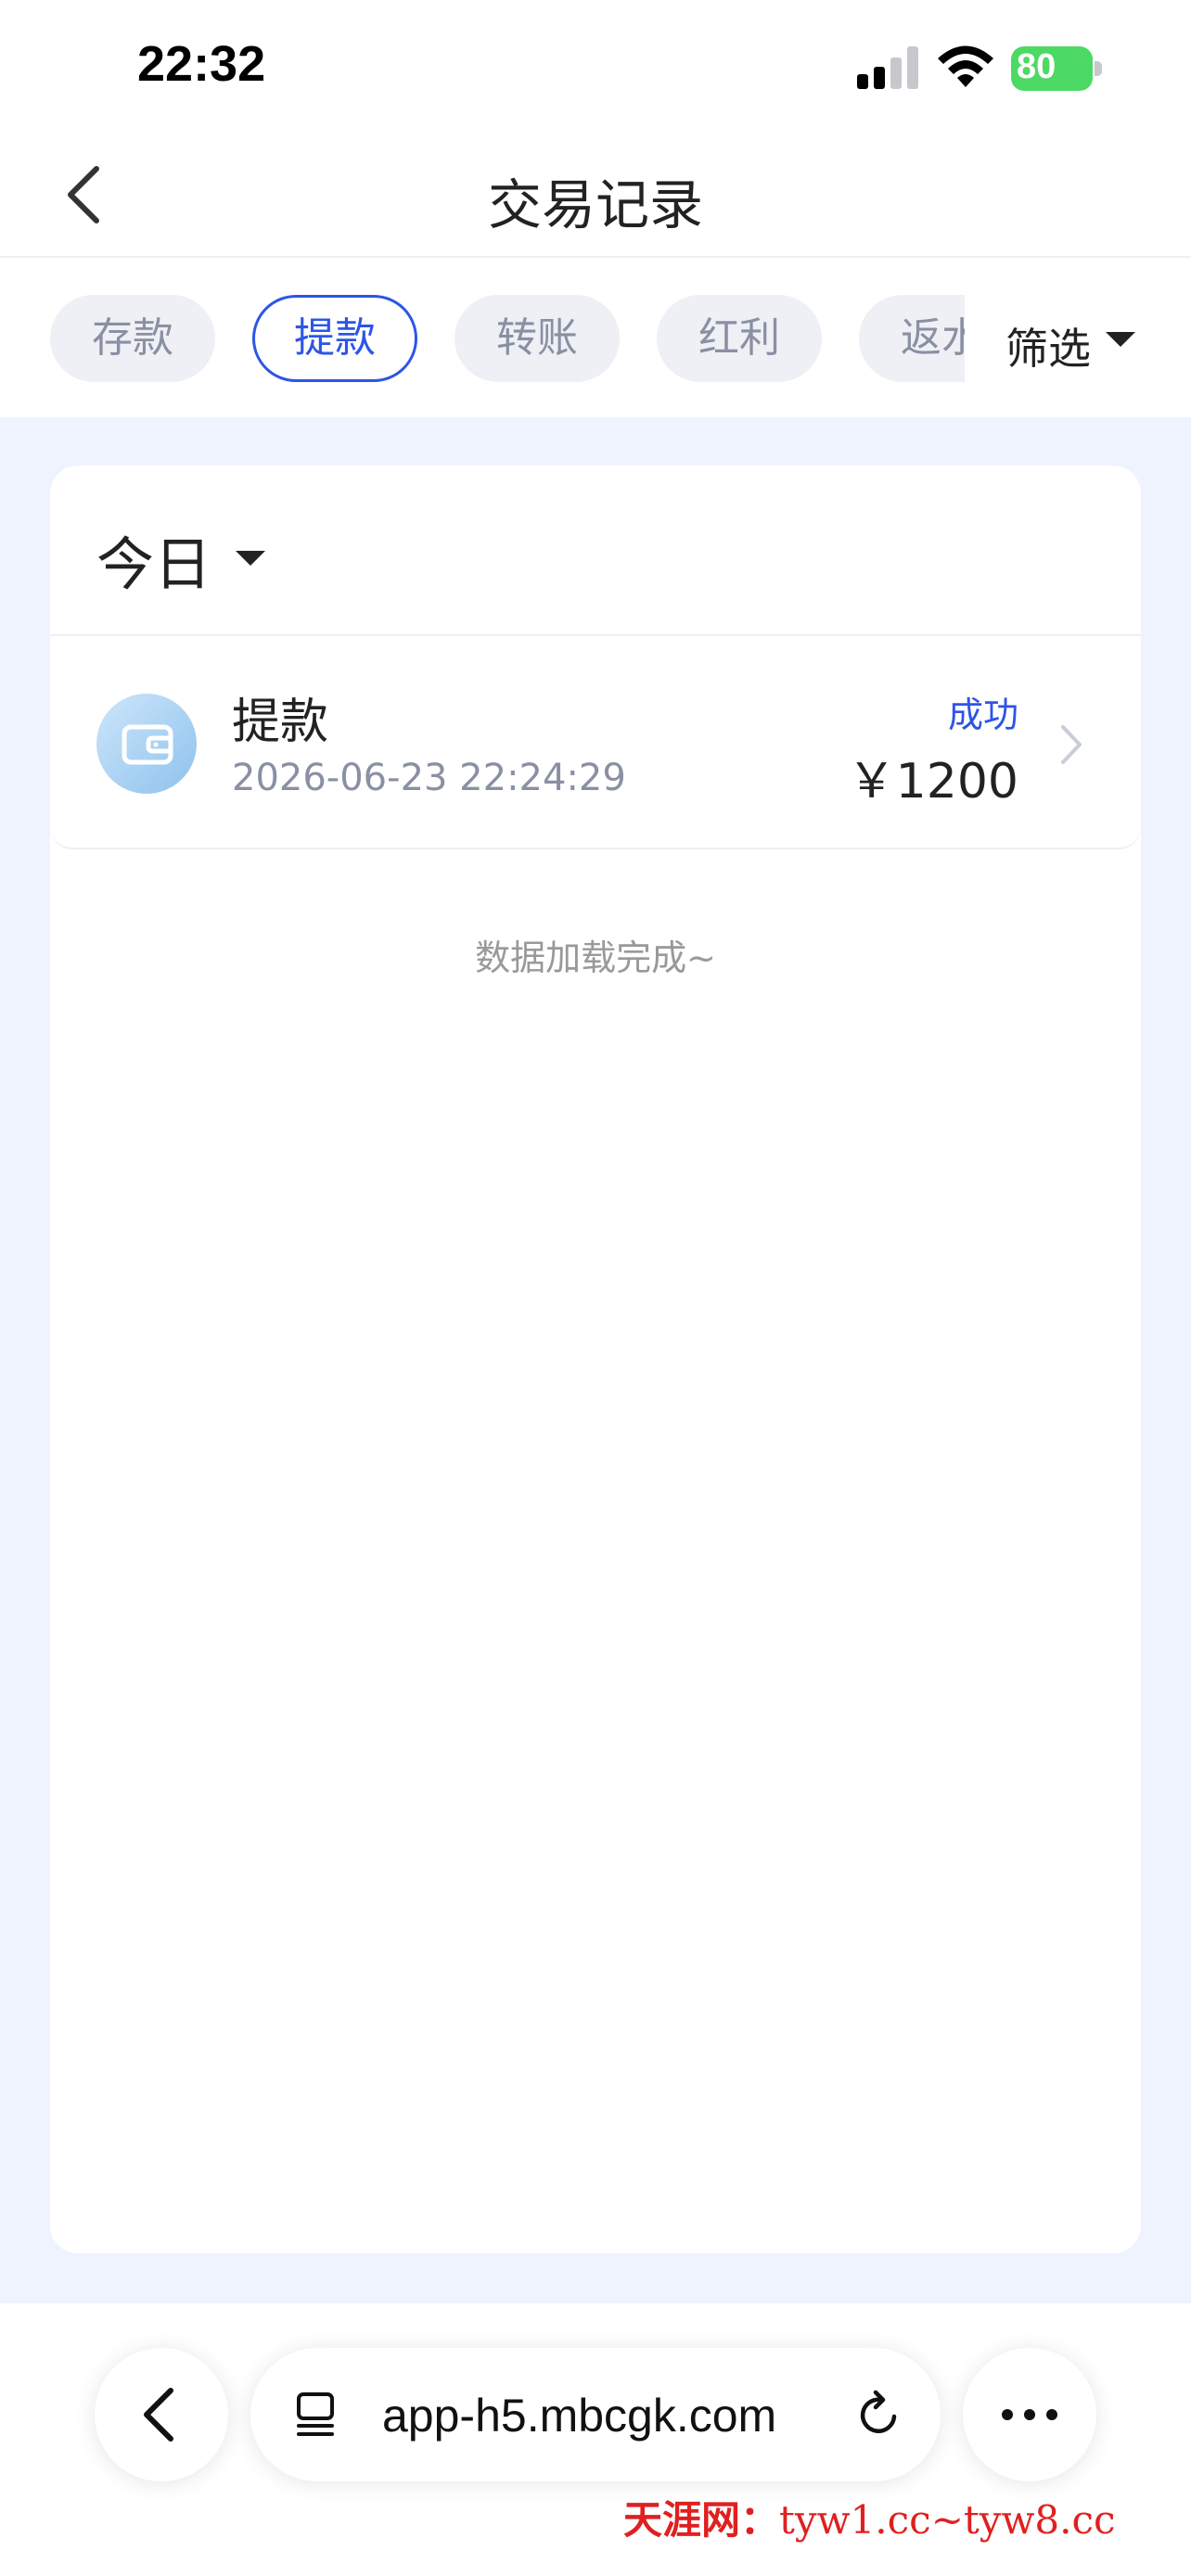 This screenshot has width=1191, height=2576. Describe the element at coordinates (334, 338) in the screenshot. I see `tab-withdraw: 提款` at that location.